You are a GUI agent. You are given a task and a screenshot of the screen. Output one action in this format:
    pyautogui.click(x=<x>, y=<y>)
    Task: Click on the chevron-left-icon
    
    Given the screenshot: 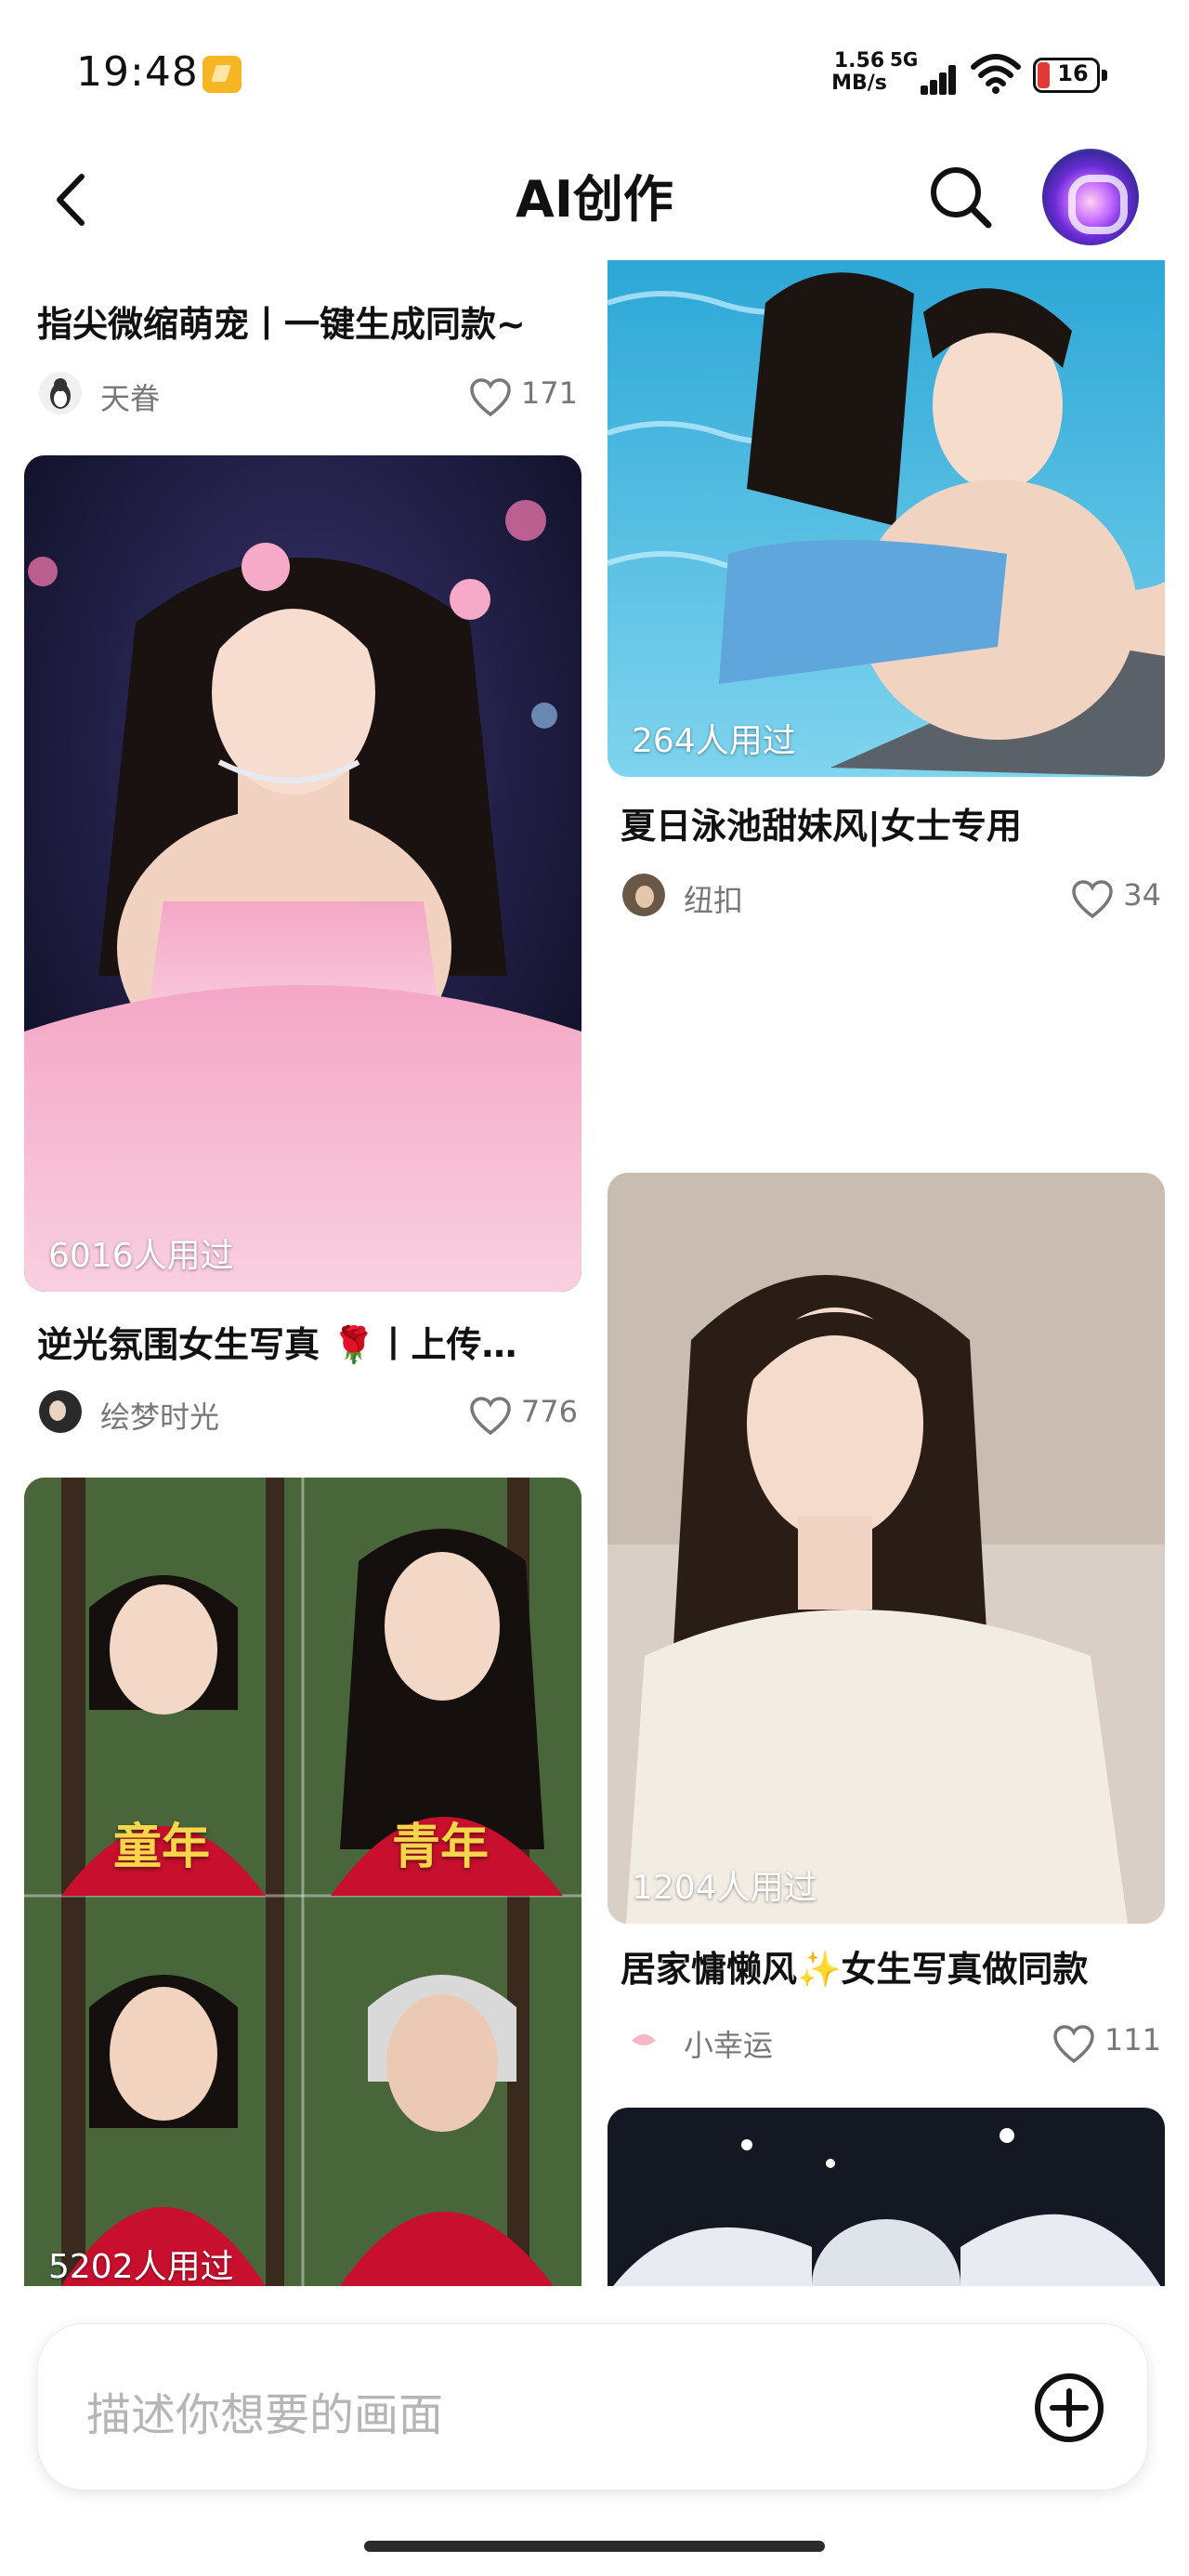 What is the action you would take?
    pyautogui.click(x=72, y=199)
    